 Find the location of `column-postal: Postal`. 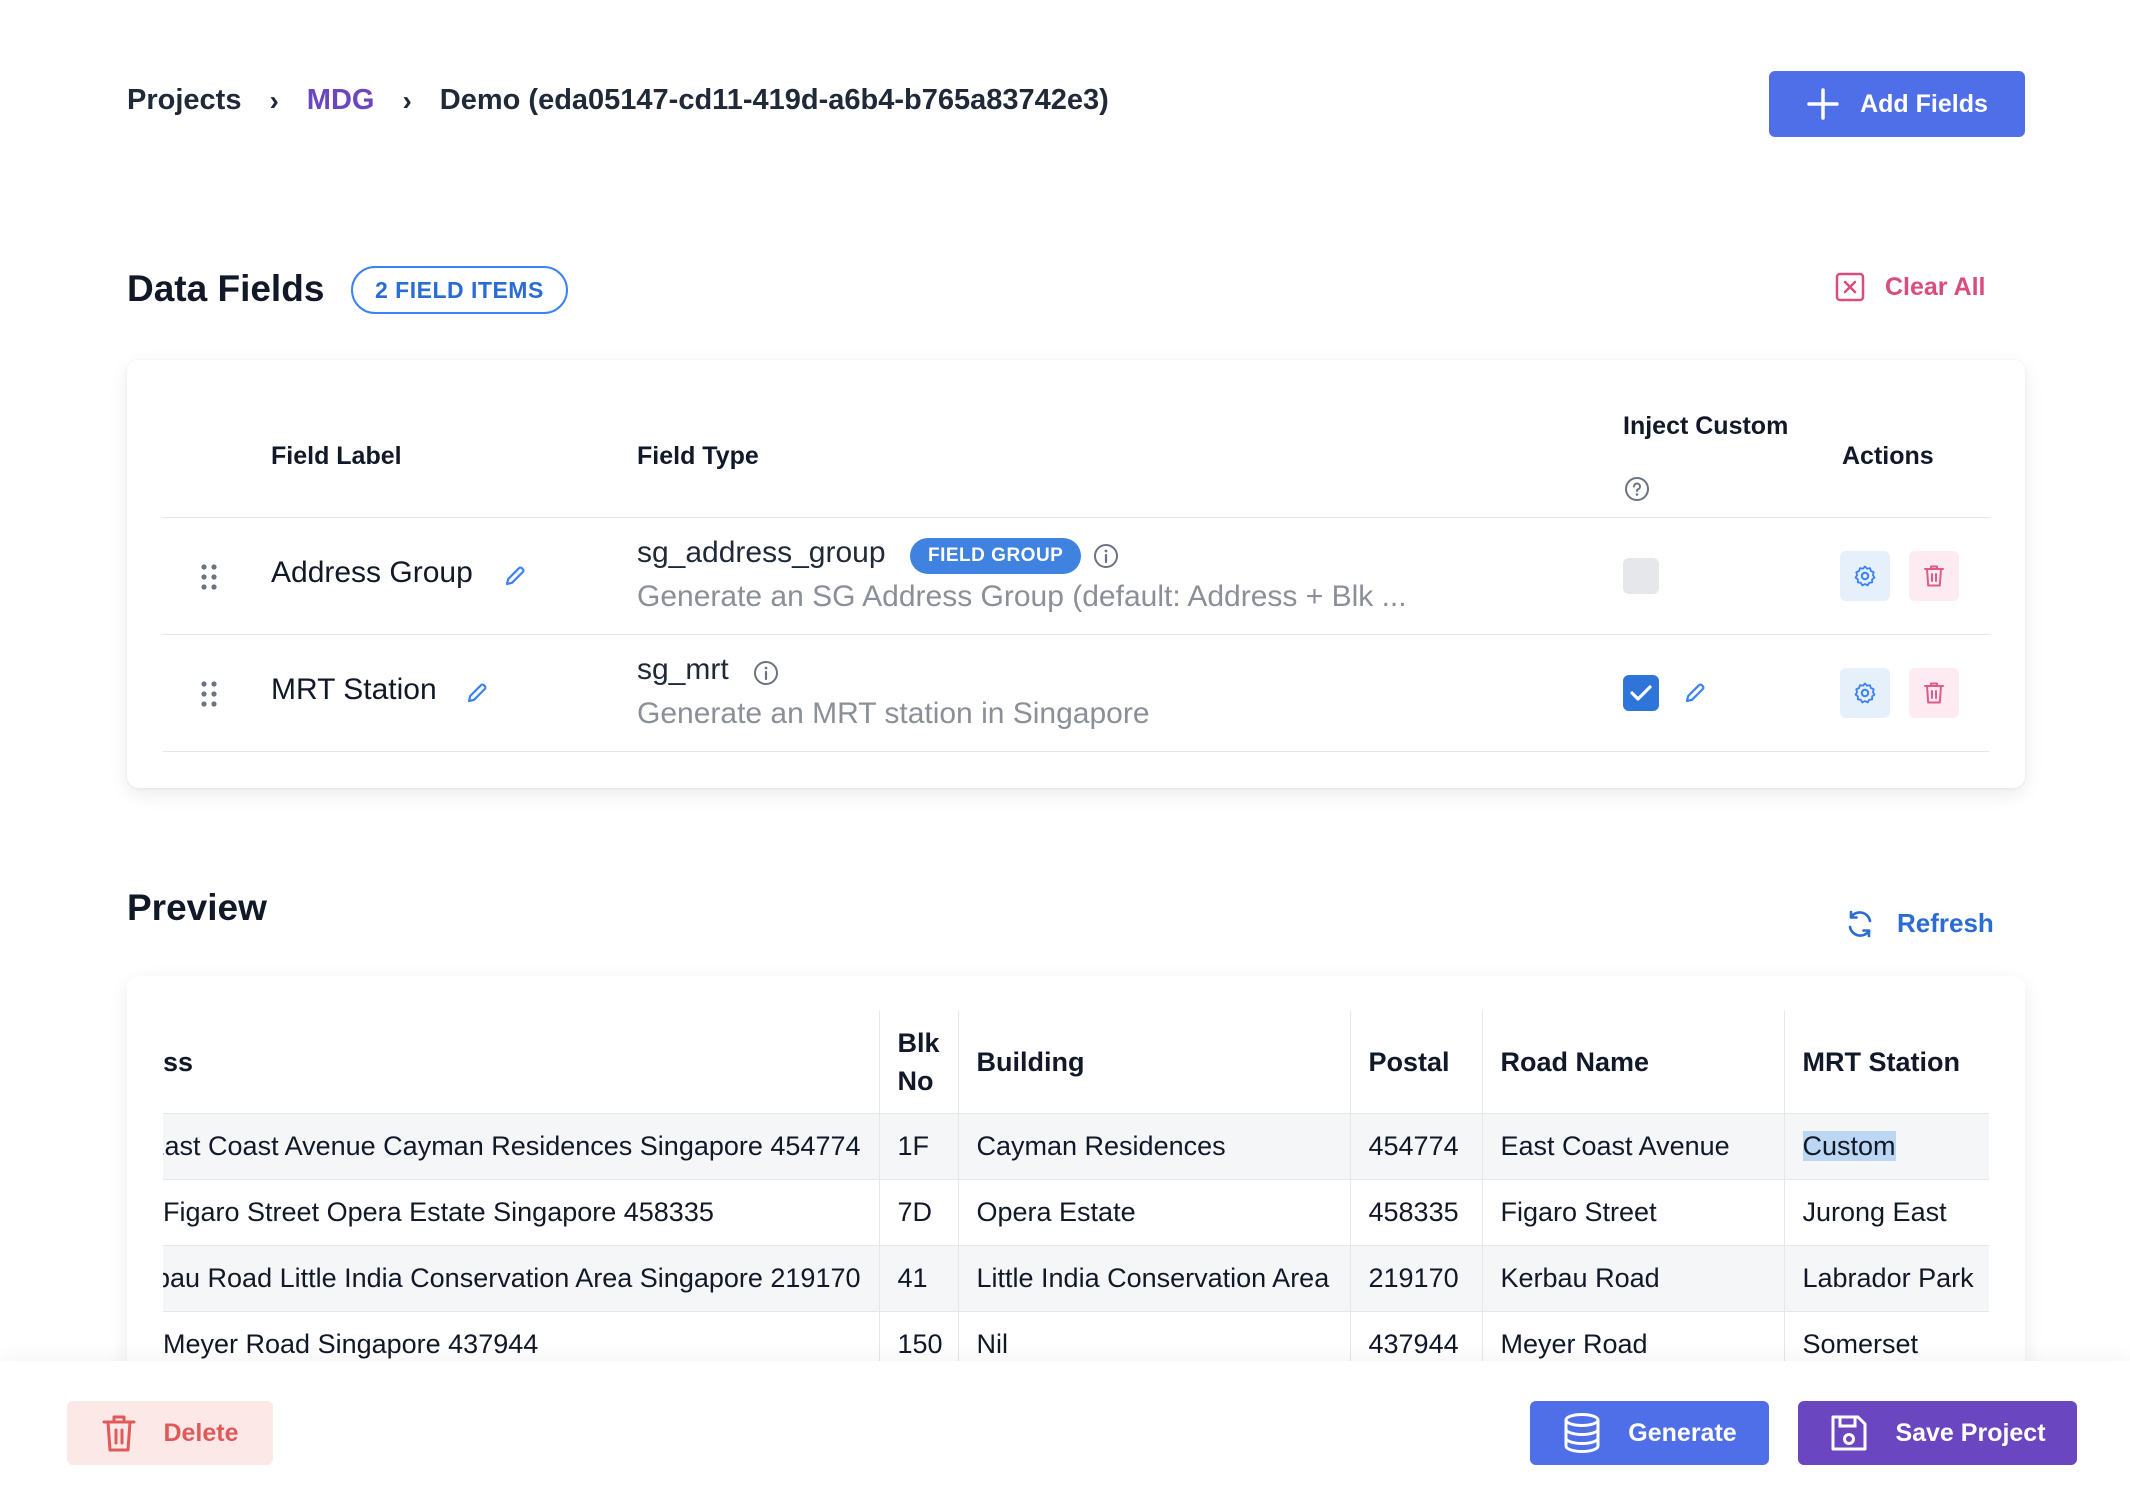

column-postal: Postal is located at coordinates (1416, 1062).